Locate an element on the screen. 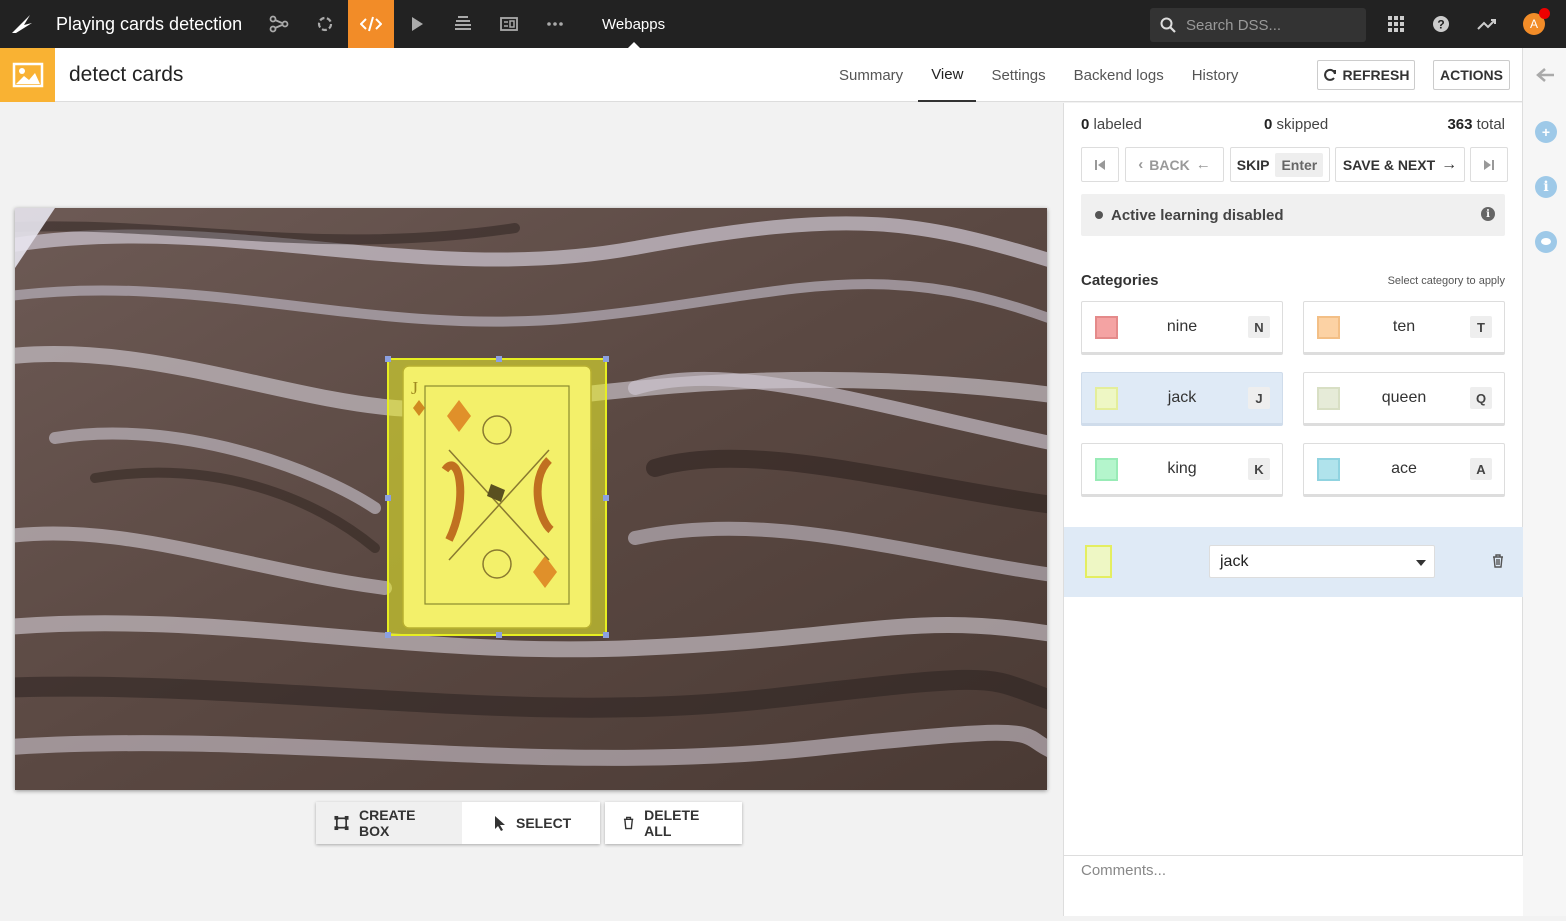 This screenshot has height=921, width=1566. selected-category: jack is located at coordinates (1234, 561).